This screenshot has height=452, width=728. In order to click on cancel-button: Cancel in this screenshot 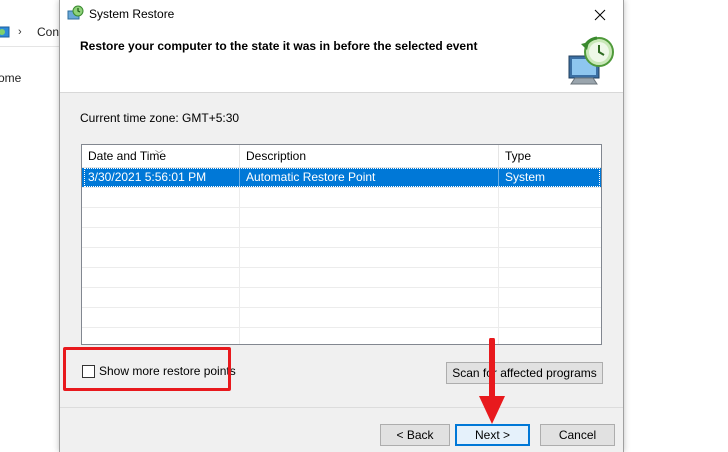, I will do `click(577, 435)`.